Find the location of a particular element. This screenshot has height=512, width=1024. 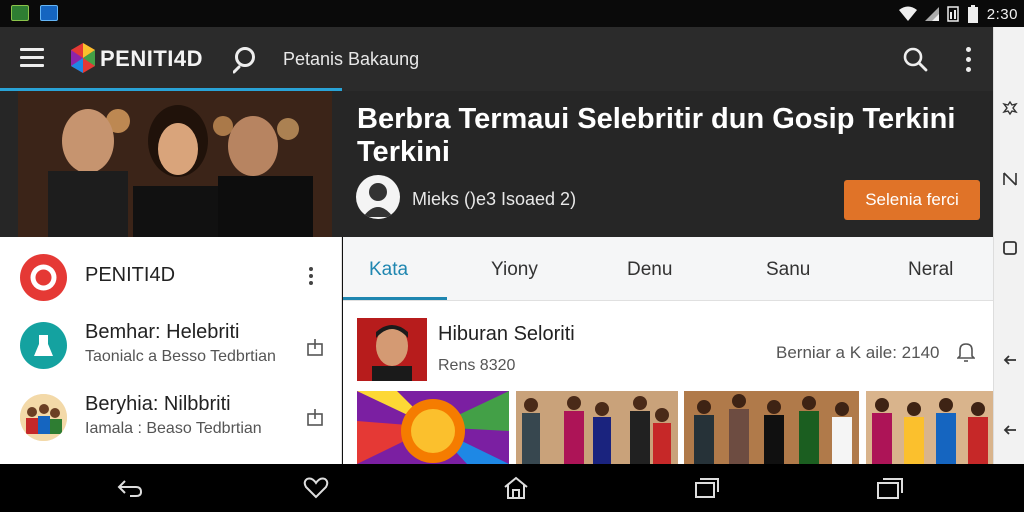

back-icon is located at coordinates (130, 488).